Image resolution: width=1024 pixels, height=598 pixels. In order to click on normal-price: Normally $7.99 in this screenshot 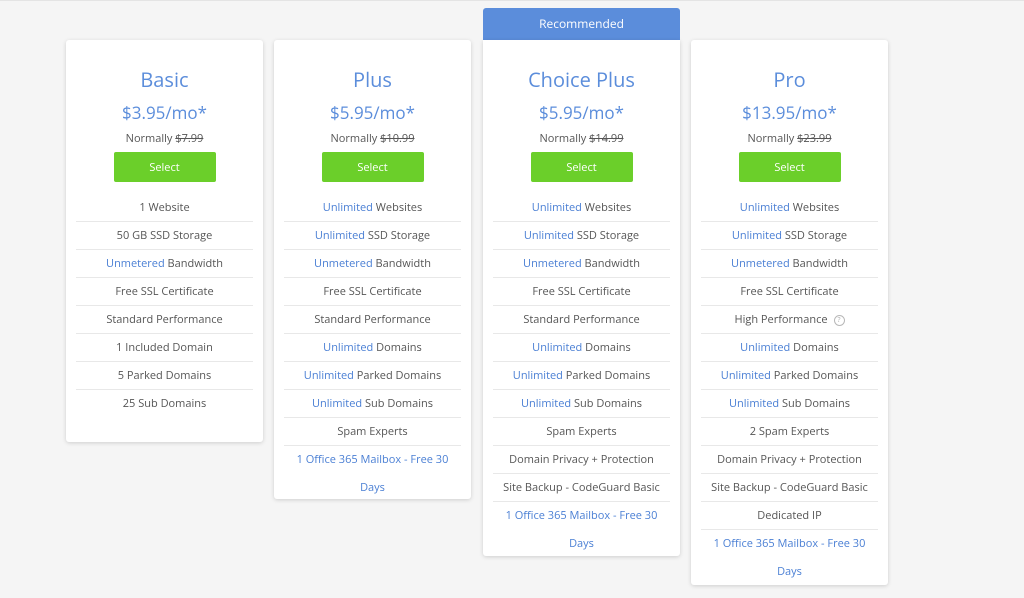, I will do `click(164, 139)`.